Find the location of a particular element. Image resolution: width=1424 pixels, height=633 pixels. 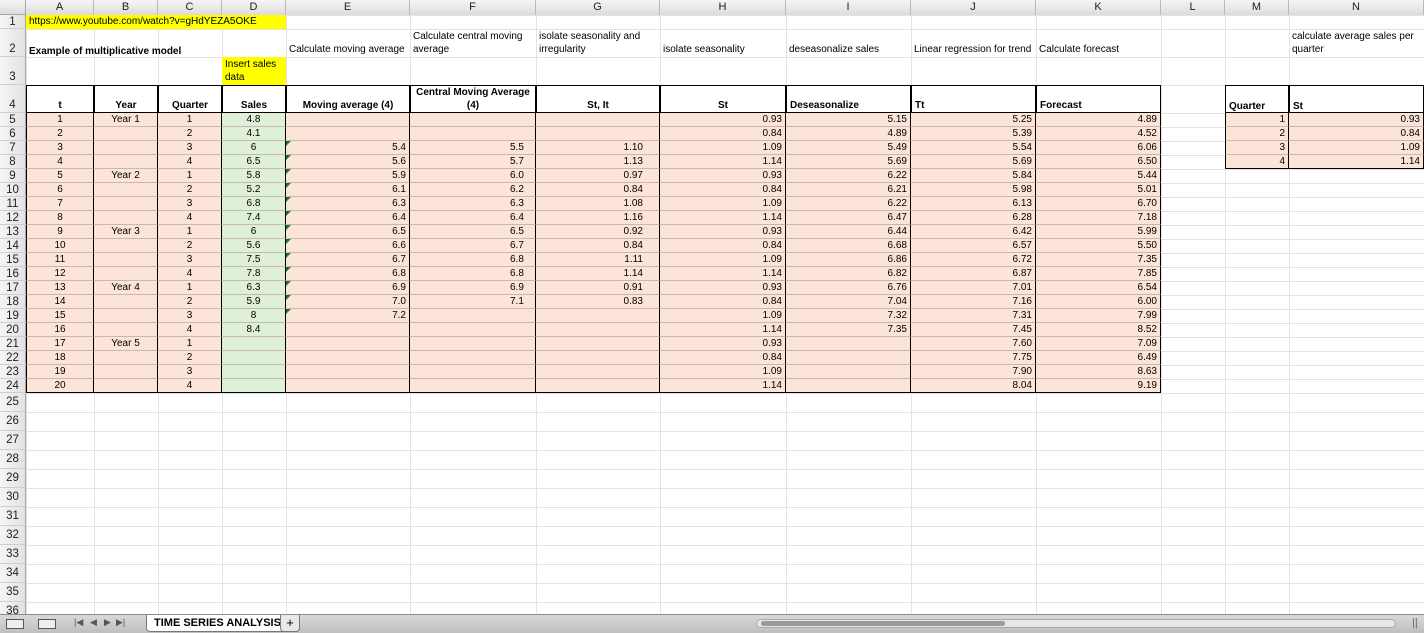

data-cell: 6.7 is located at coordinates (348, 260).